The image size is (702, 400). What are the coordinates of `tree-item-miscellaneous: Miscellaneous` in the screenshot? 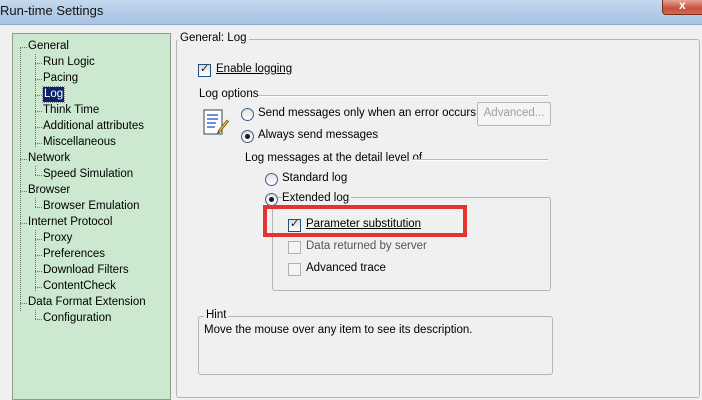 It's located at (79, 142).